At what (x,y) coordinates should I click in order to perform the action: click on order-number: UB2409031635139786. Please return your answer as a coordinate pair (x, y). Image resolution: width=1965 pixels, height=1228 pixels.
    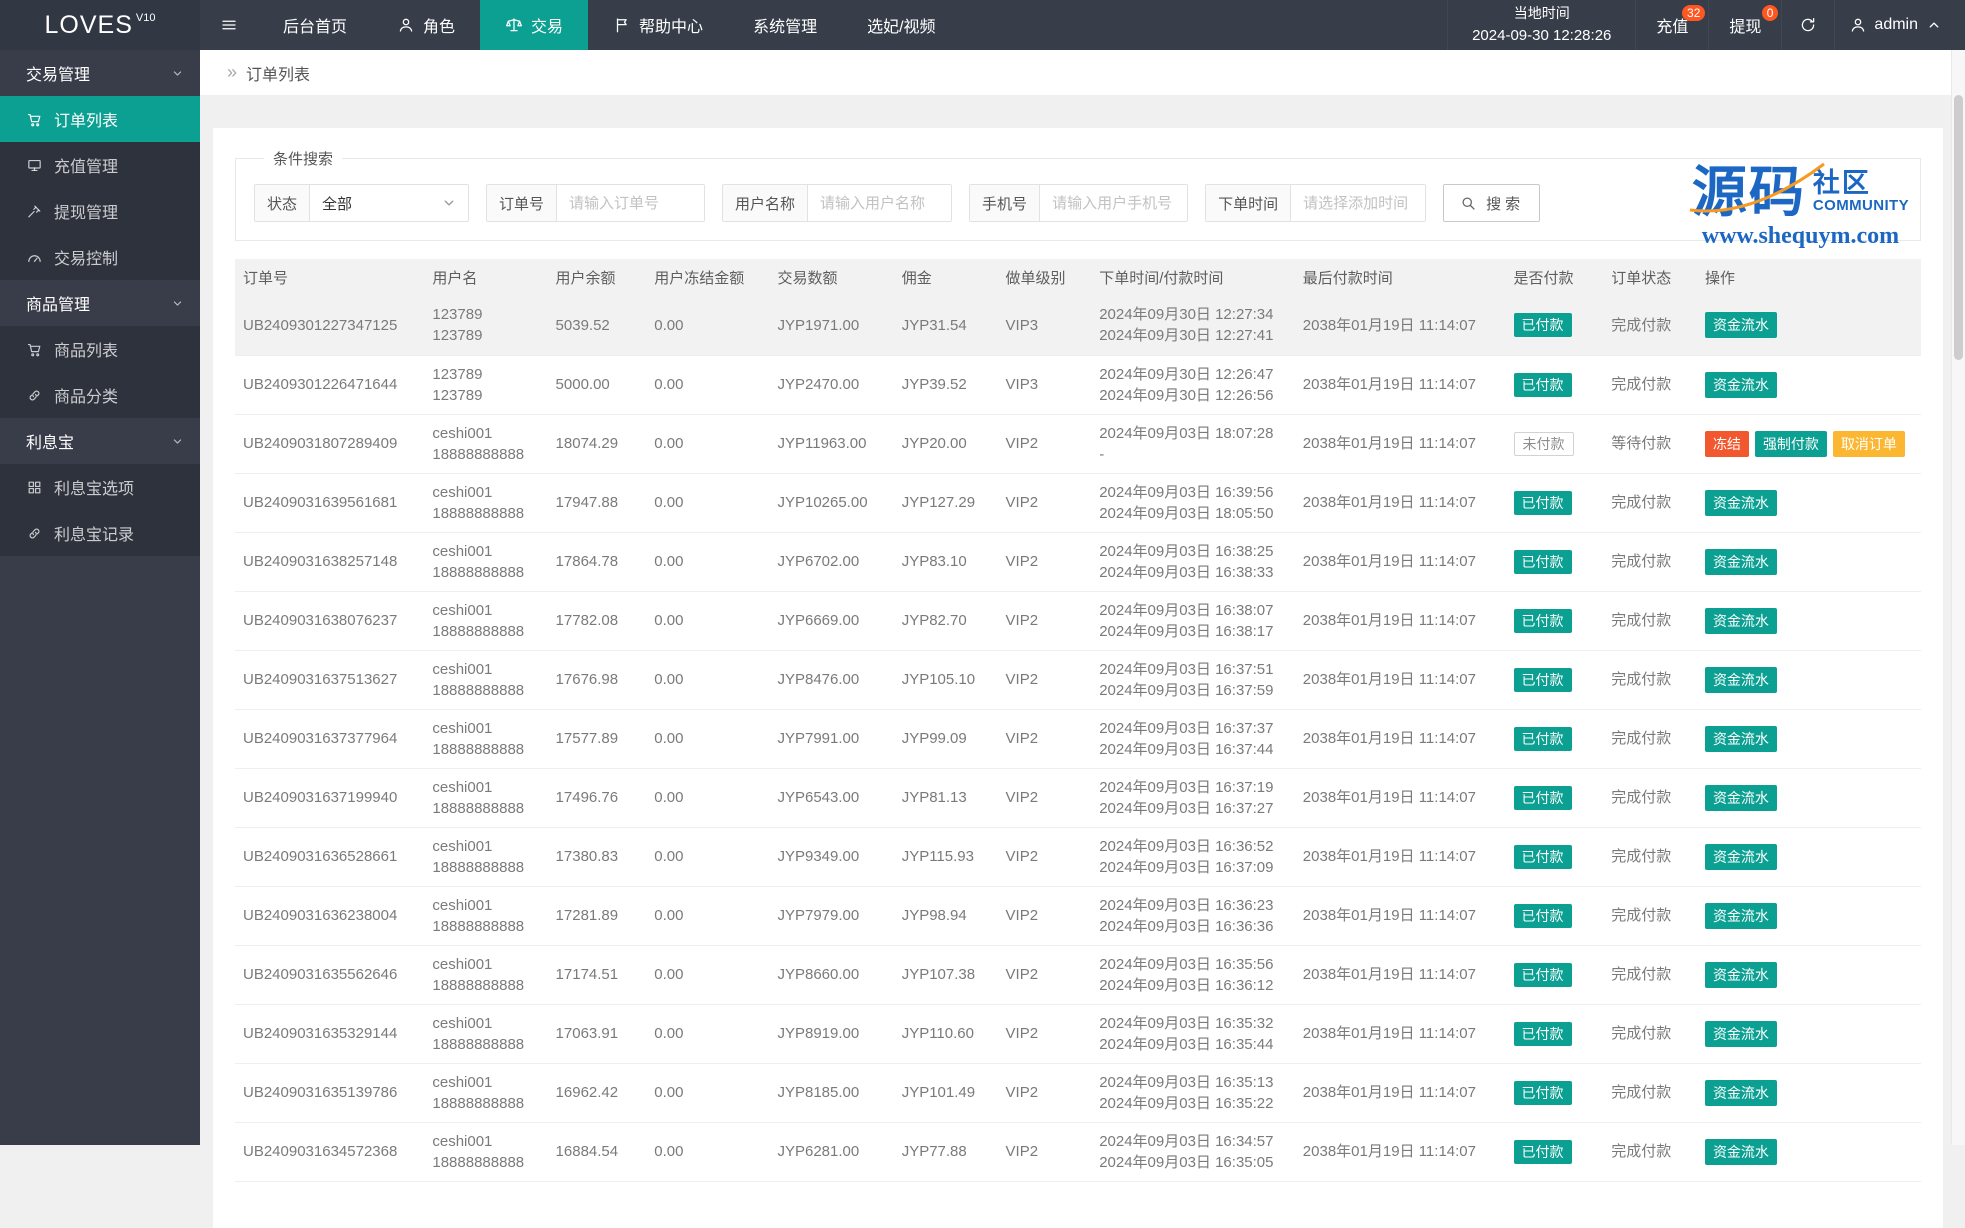
    Looking at the image, I should click on (329, 1092).